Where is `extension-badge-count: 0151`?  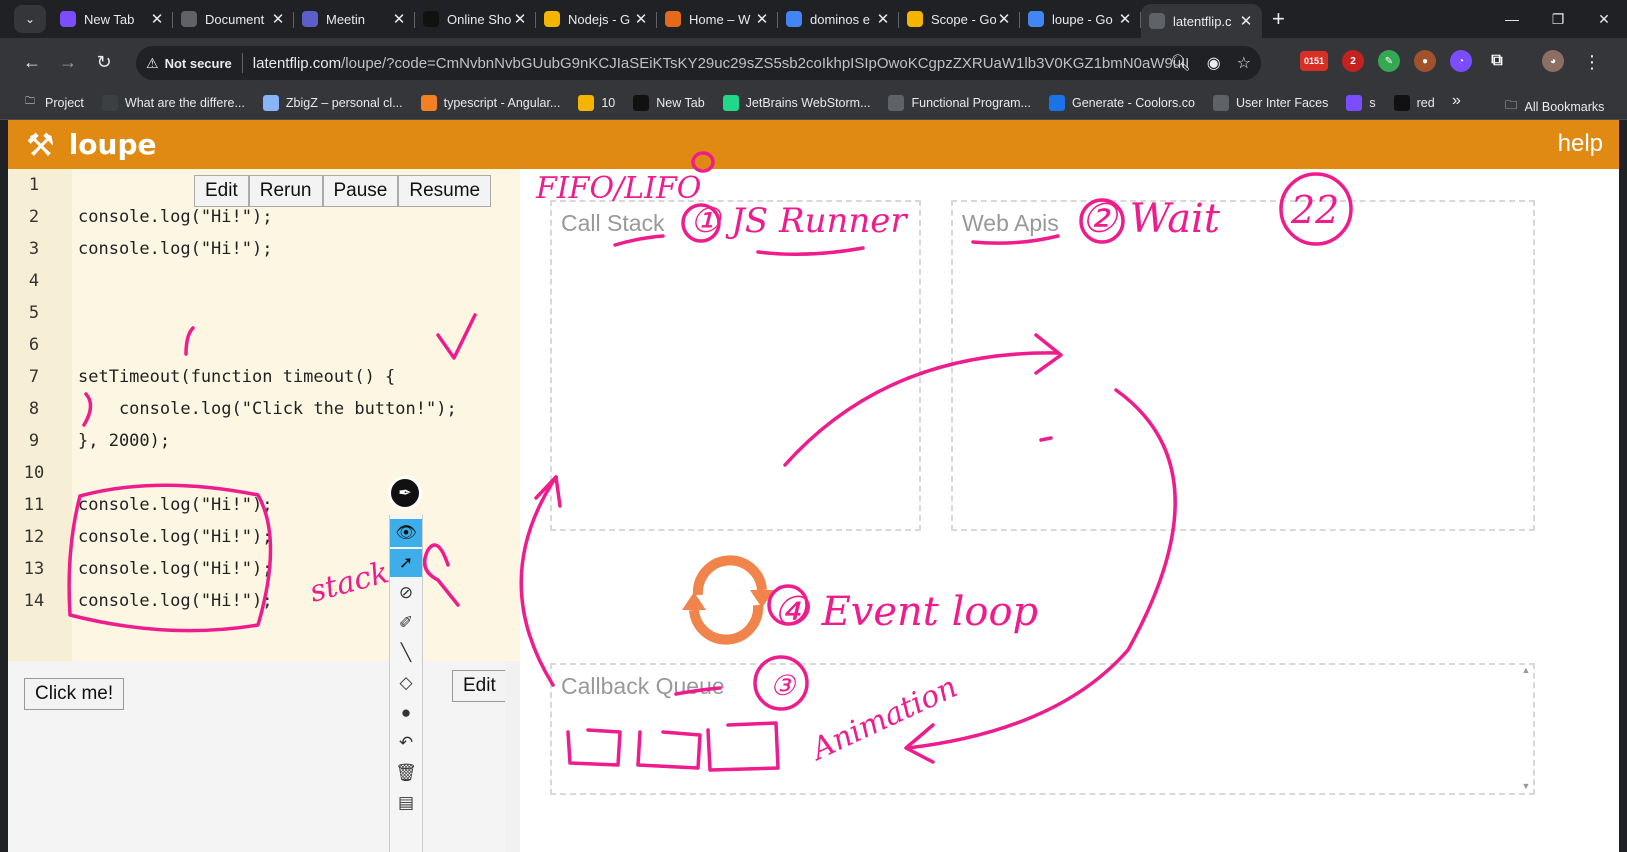 extension-badge-count: 0151 is located at coordinates (1314, 61).